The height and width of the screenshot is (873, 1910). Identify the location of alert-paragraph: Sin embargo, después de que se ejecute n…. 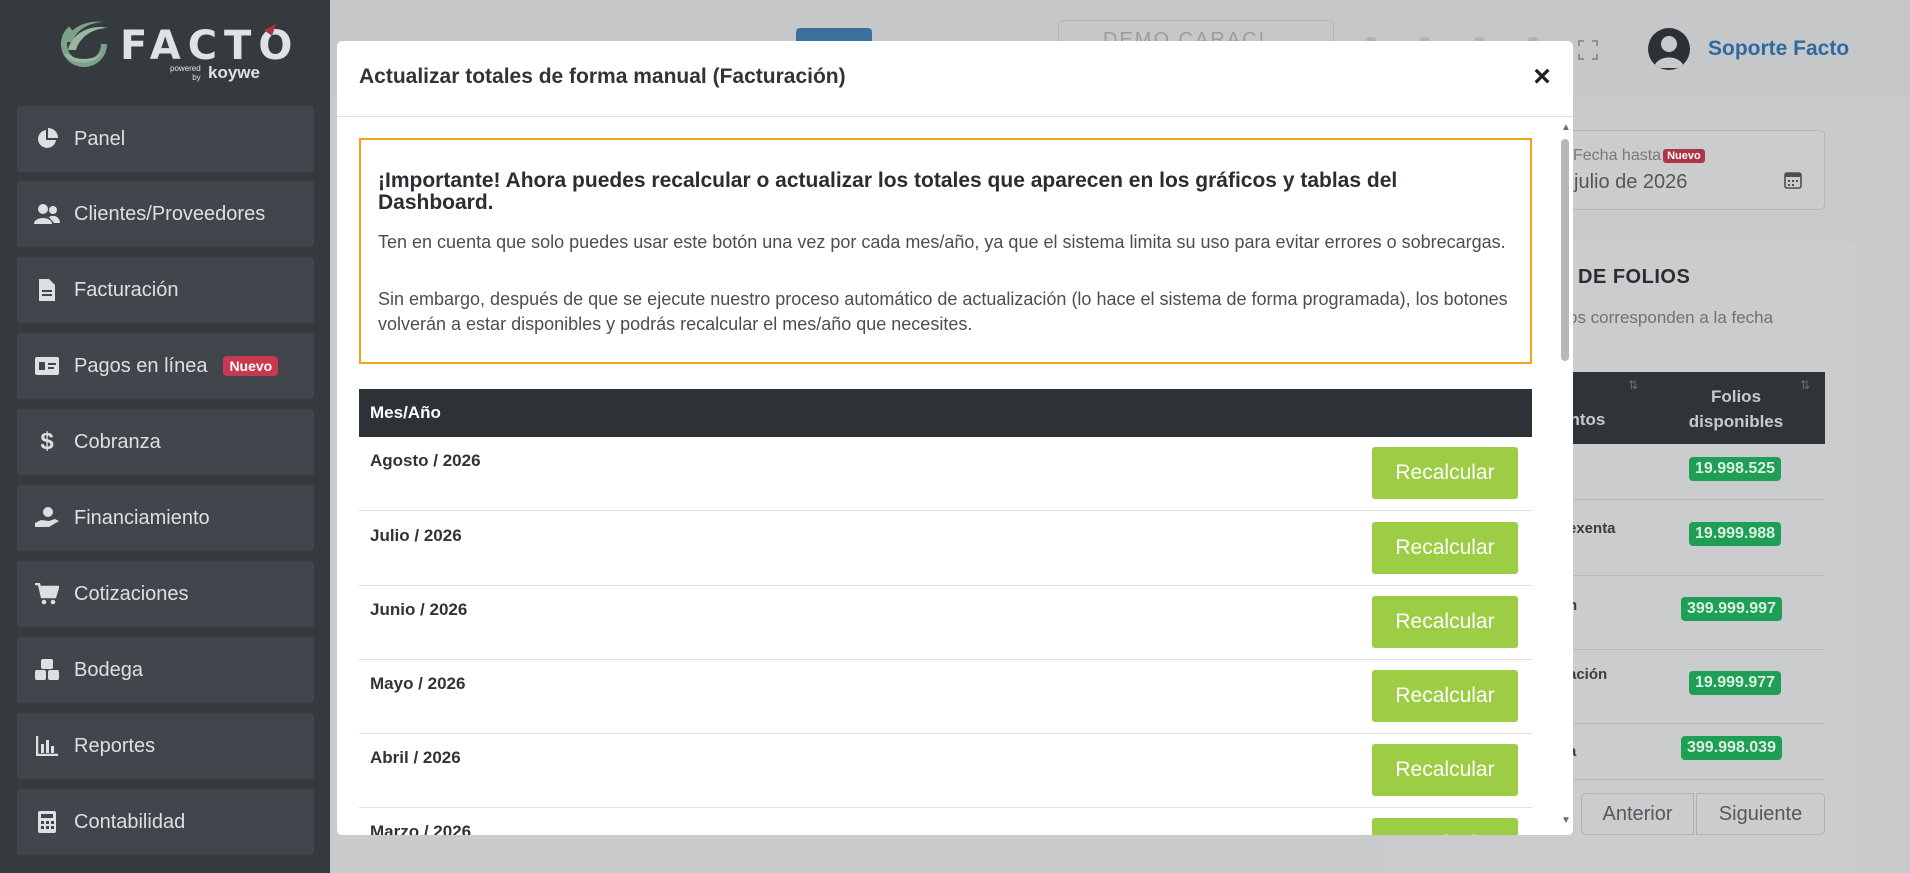
(943, 311).